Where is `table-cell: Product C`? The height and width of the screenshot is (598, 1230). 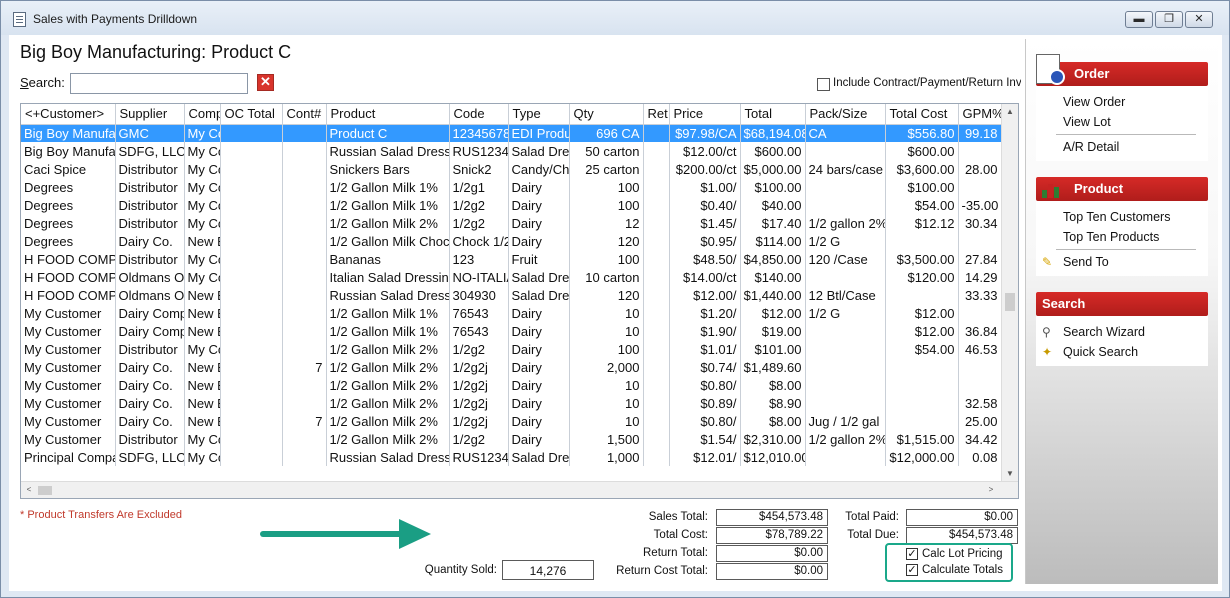
table-cell: Product C is located at coordinates (388, 133).